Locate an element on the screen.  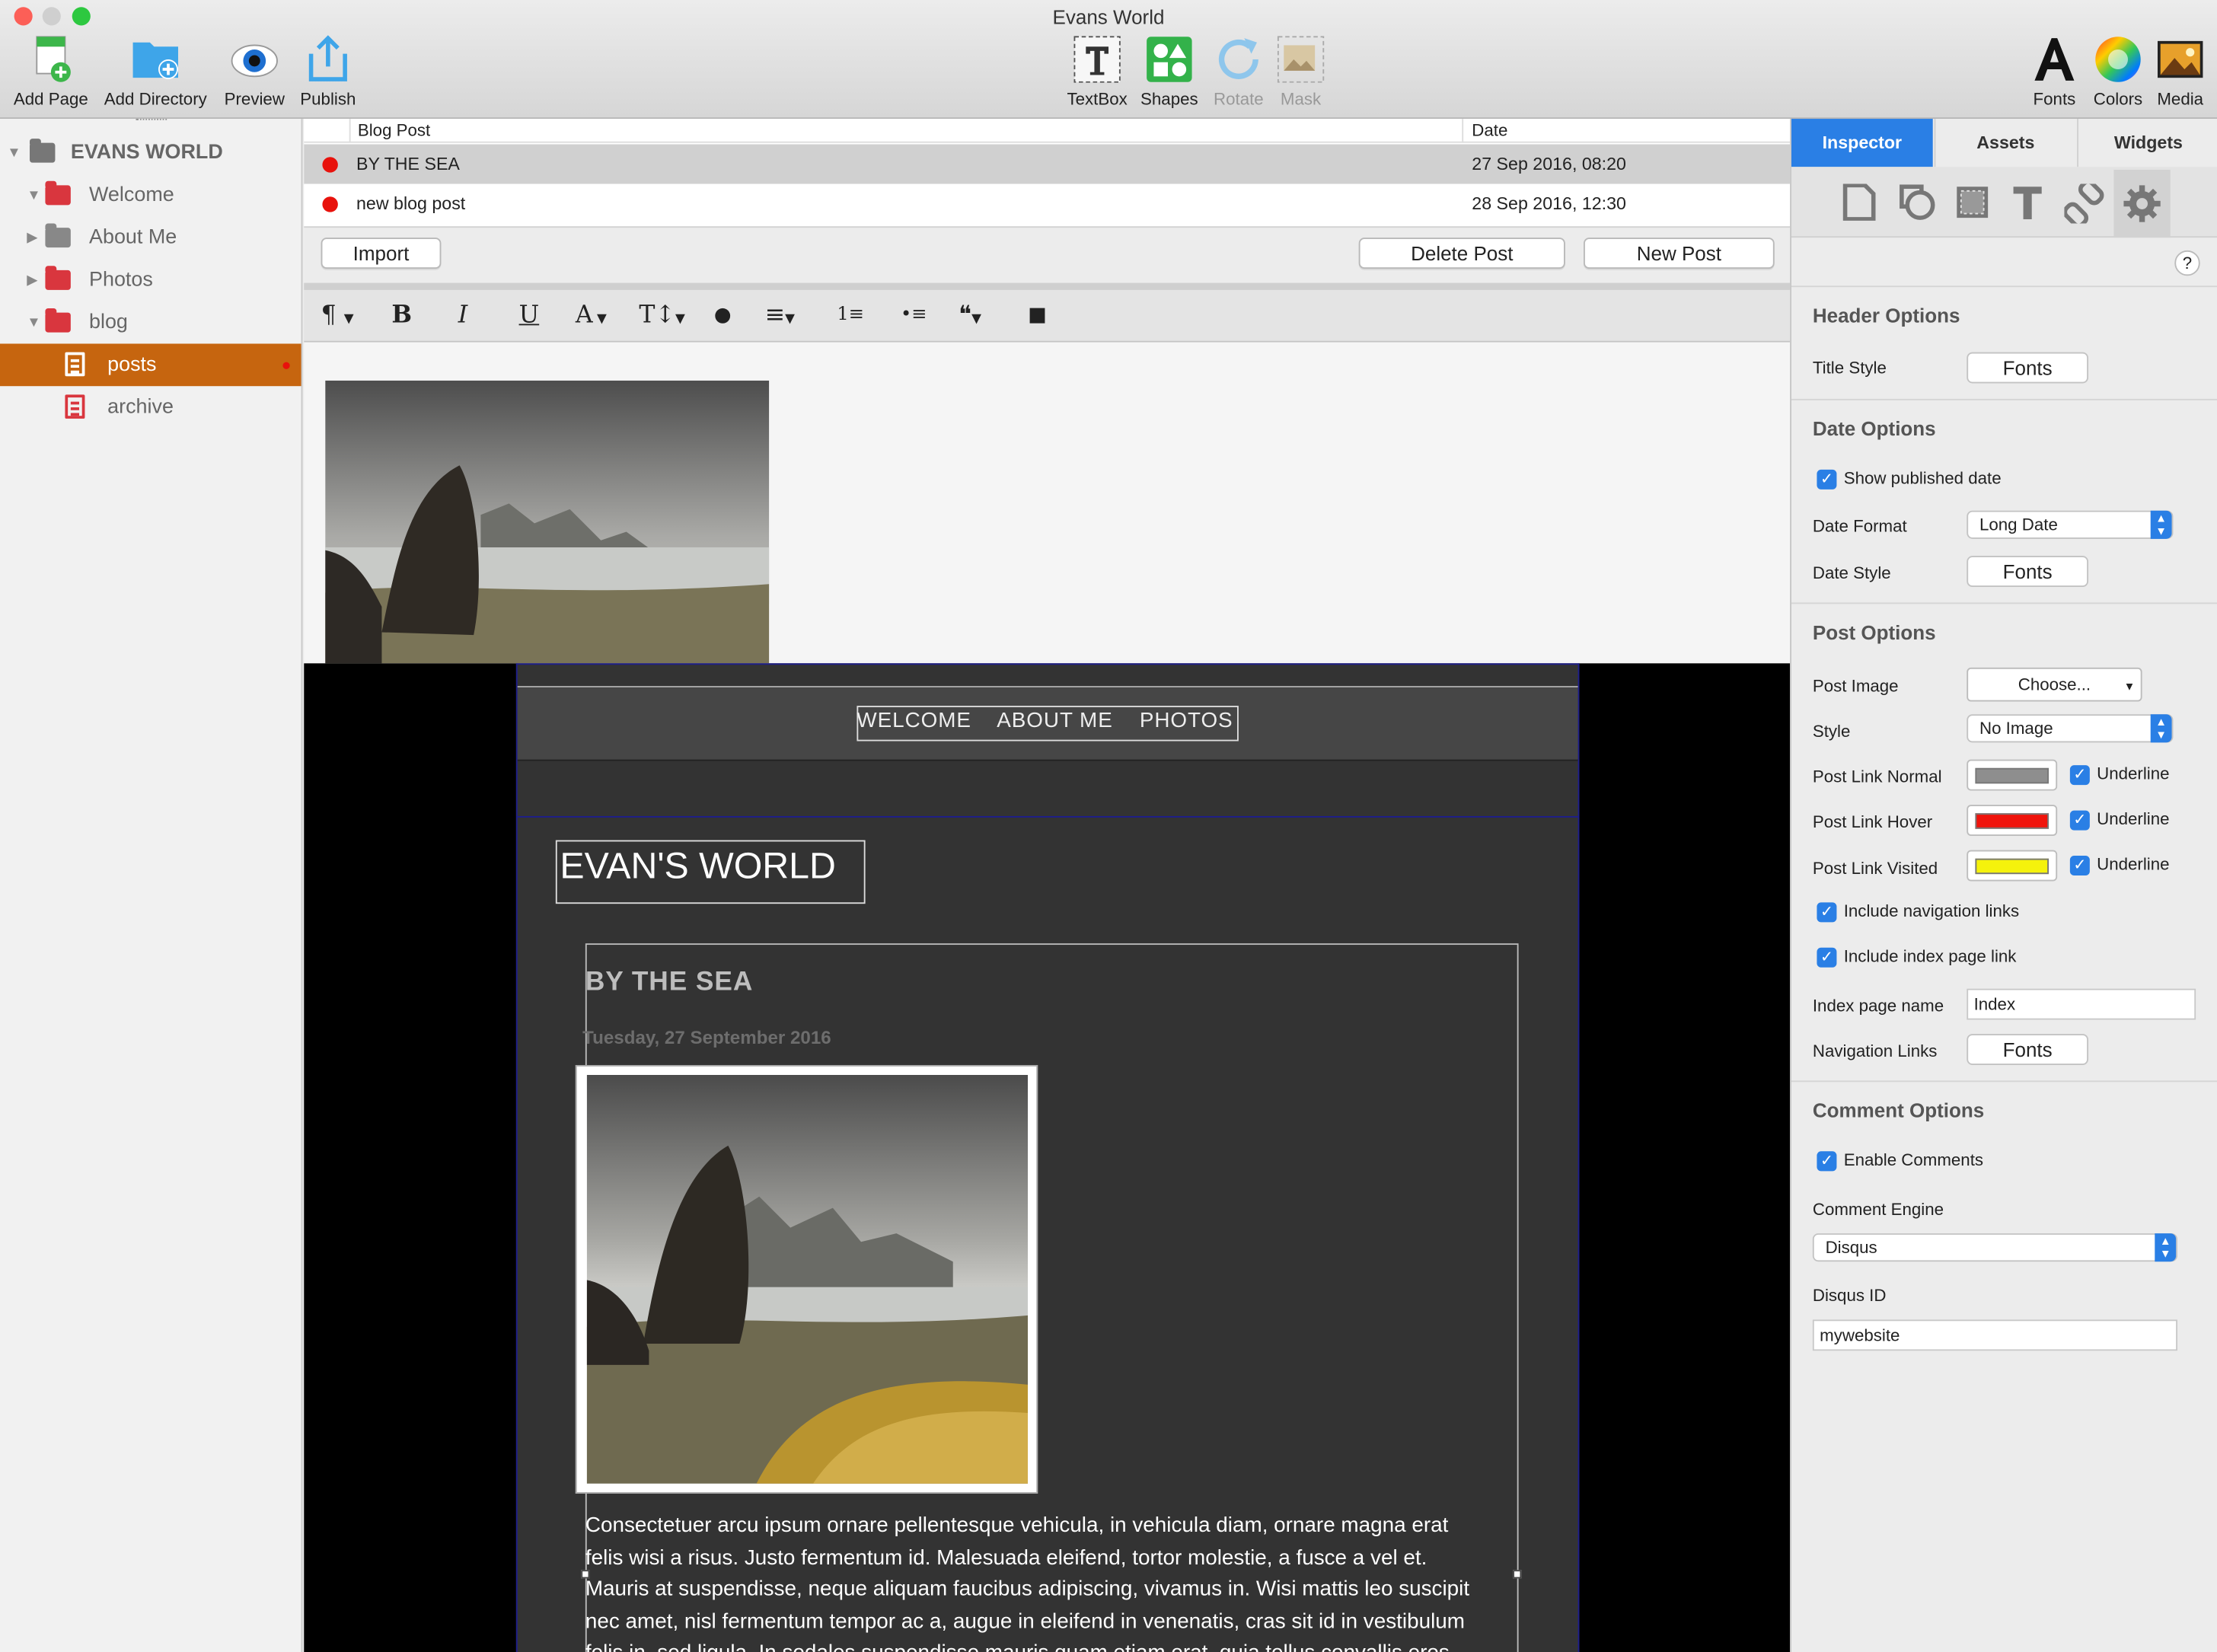
resize-handle-left is located at coordinates (585, 1574).